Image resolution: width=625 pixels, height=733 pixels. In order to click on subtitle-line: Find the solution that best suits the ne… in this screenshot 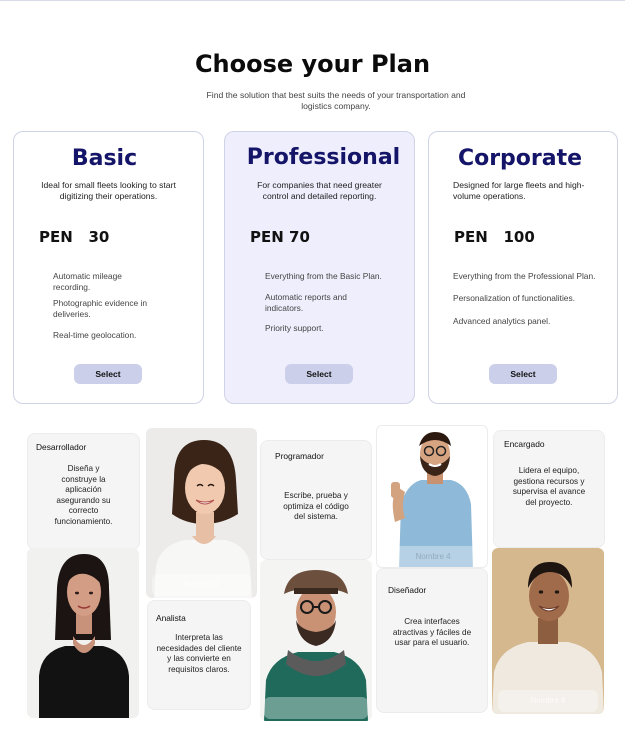, I will do `click(336, 95)`.